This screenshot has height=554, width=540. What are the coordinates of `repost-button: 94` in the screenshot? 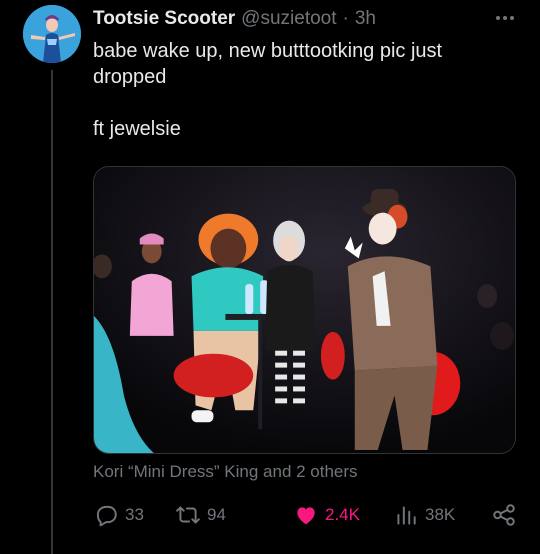 It's located at (200, 515).